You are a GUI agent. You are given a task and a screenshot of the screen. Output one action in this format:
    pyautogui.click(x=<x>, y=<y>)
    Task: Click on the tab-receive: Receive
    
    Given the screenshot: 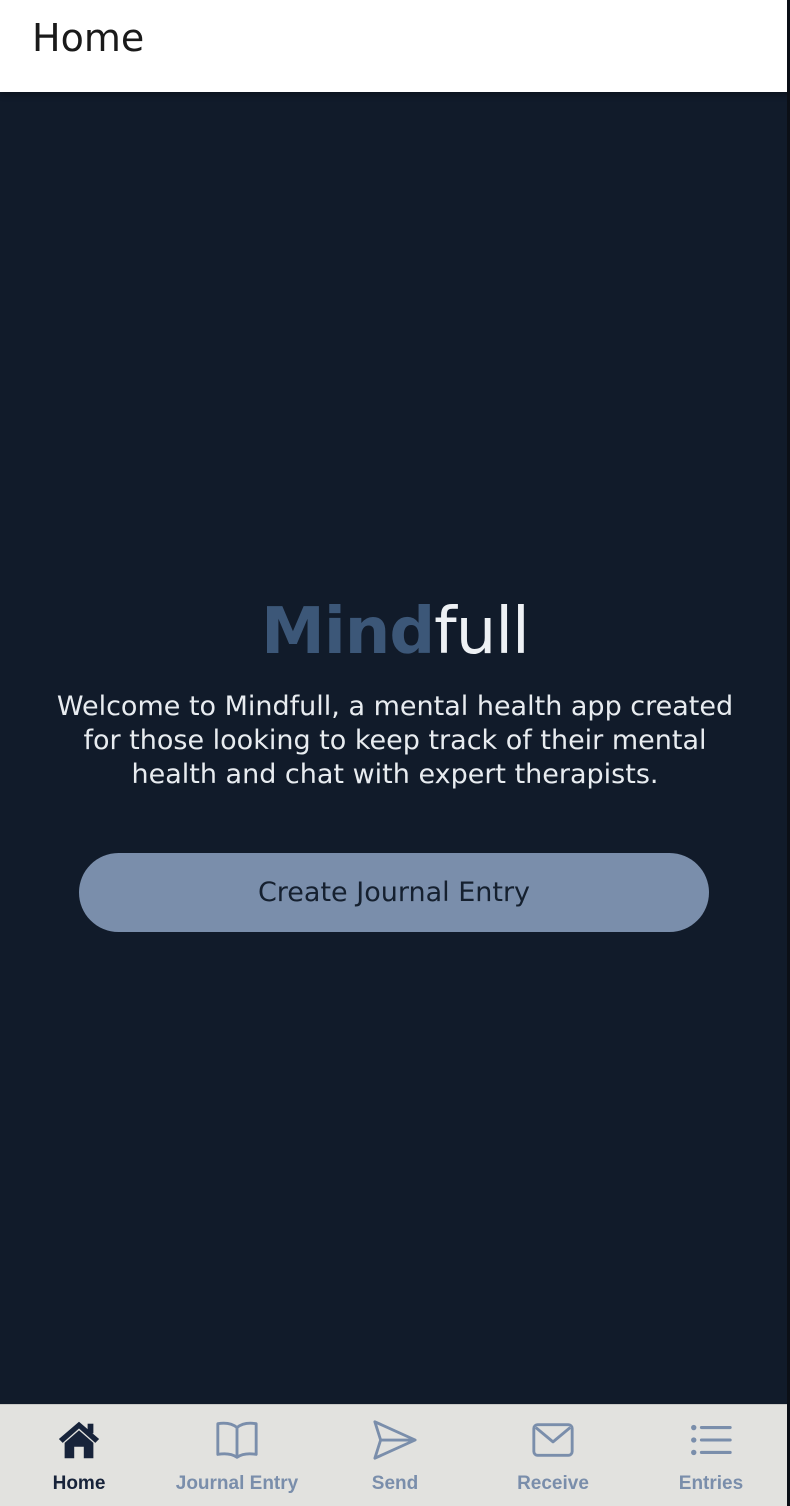 What is the action you would take?
    pyautogui.click(x=553, y=1455)
    